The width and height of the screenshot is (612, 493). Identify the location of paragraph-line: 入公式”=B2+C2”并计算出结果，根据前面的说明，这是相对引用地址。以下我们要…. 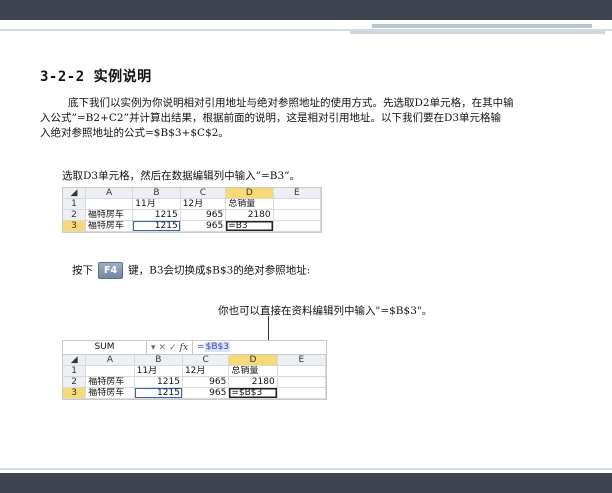
(271, 118).